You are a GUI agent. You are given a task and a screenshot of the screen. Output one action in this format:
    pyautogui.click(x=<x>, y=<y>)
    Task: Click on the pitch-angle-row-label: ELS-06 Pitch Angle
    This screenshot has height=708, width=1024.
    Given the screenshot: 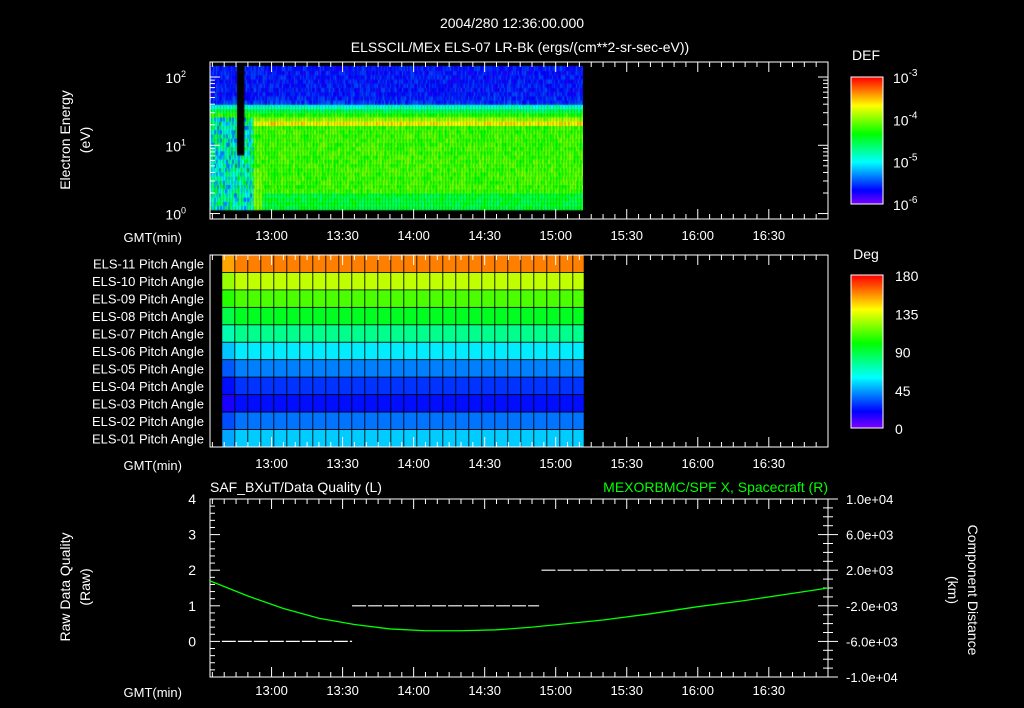 What is the action you would take?
    pyautogui.click(x=148, y=351)
    